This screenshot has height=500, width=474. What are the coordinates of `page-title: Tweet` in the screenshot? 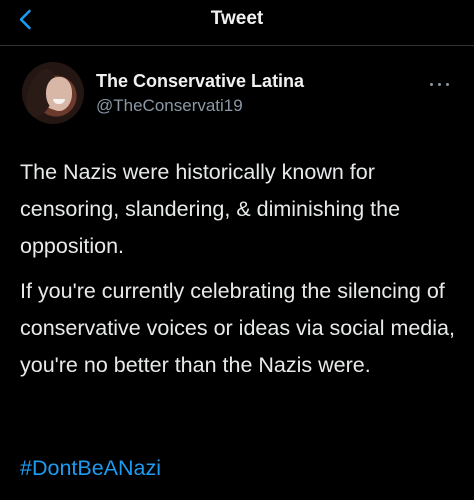 It's located at (237, 18).